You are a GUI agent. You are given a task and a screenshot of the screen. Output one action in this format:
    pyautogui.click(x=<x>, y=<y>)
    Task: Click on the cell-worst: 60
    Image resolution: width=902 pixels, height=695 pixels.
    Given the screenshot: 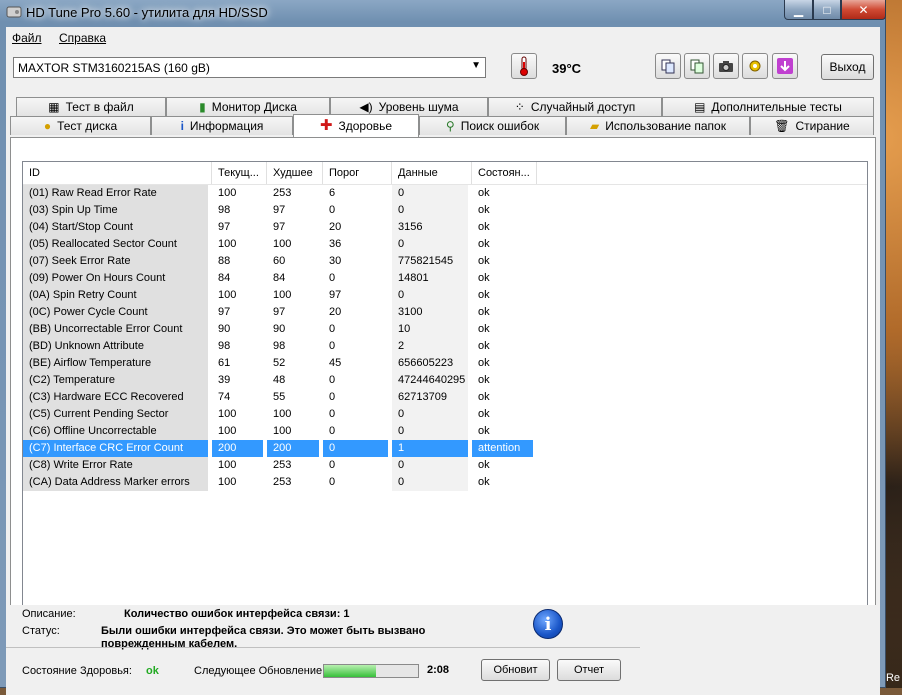 What is the action you would take?
    pyautogui.click(x=279, y=261)
    